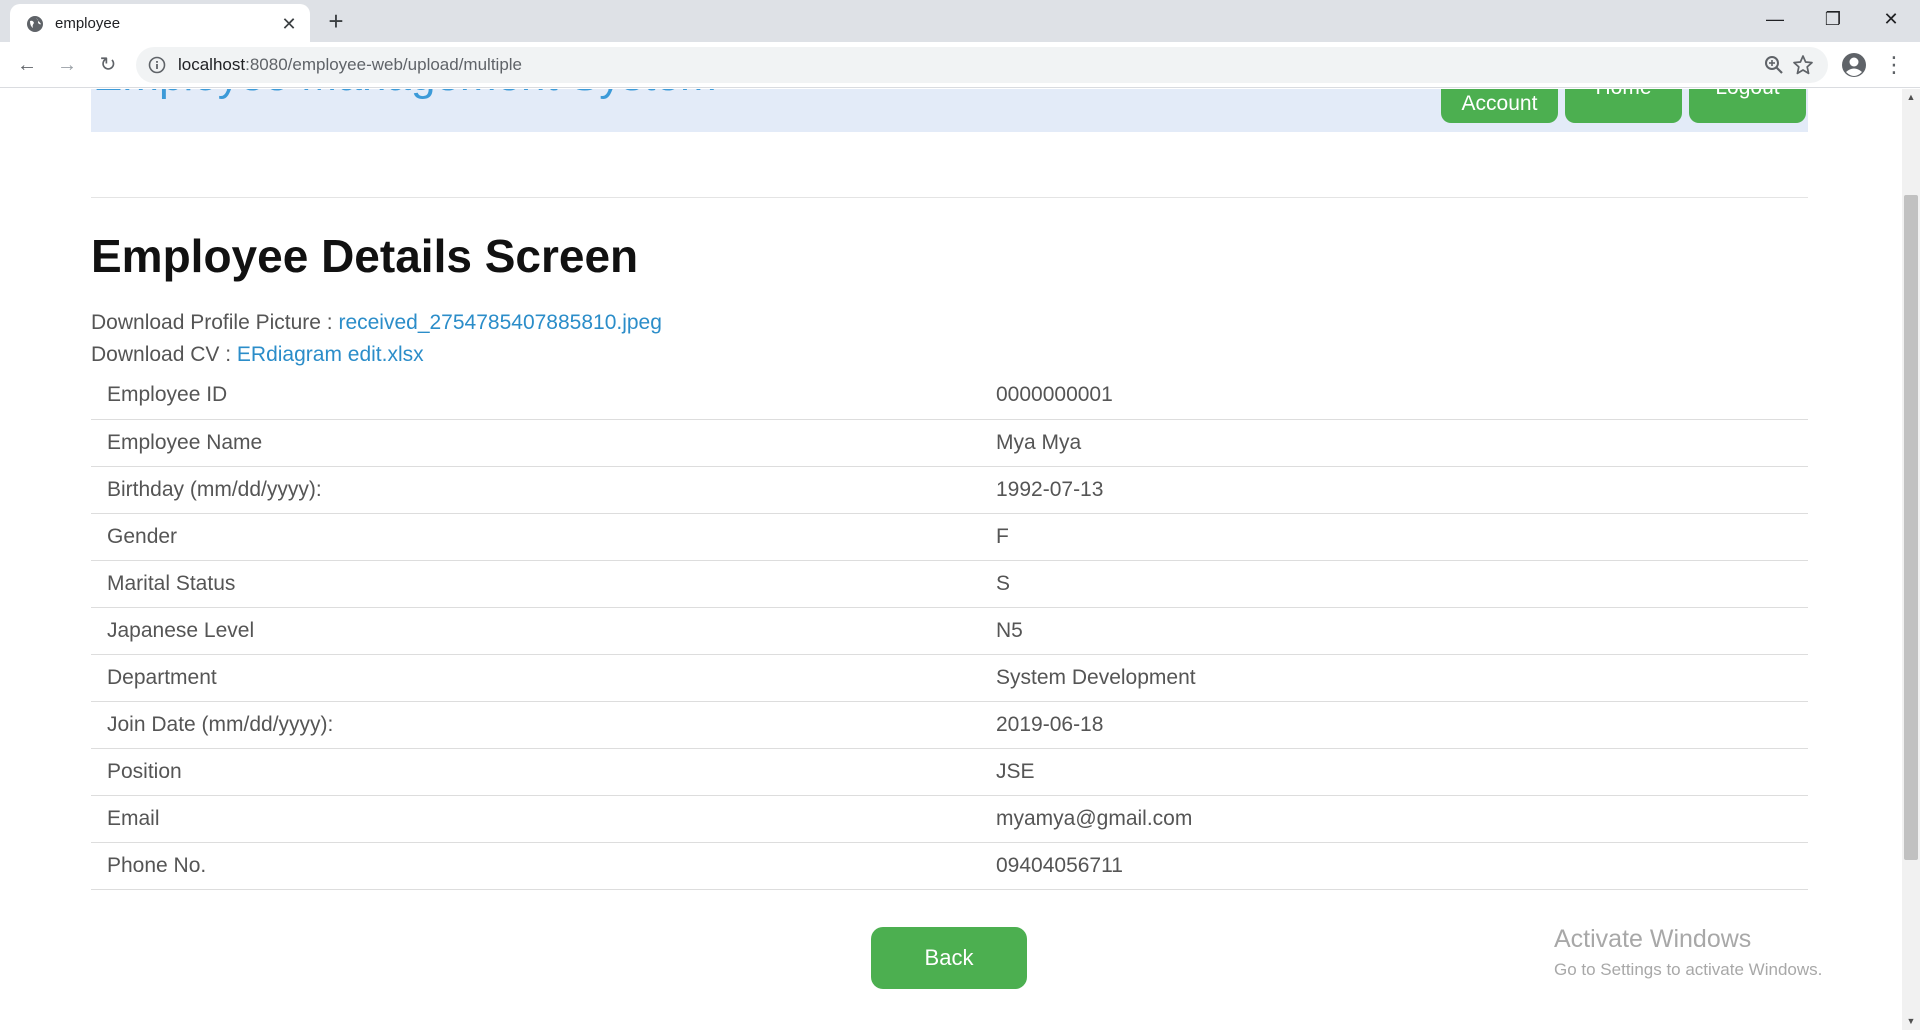  I want to click on minimize-button: —, so click(1775, 19).